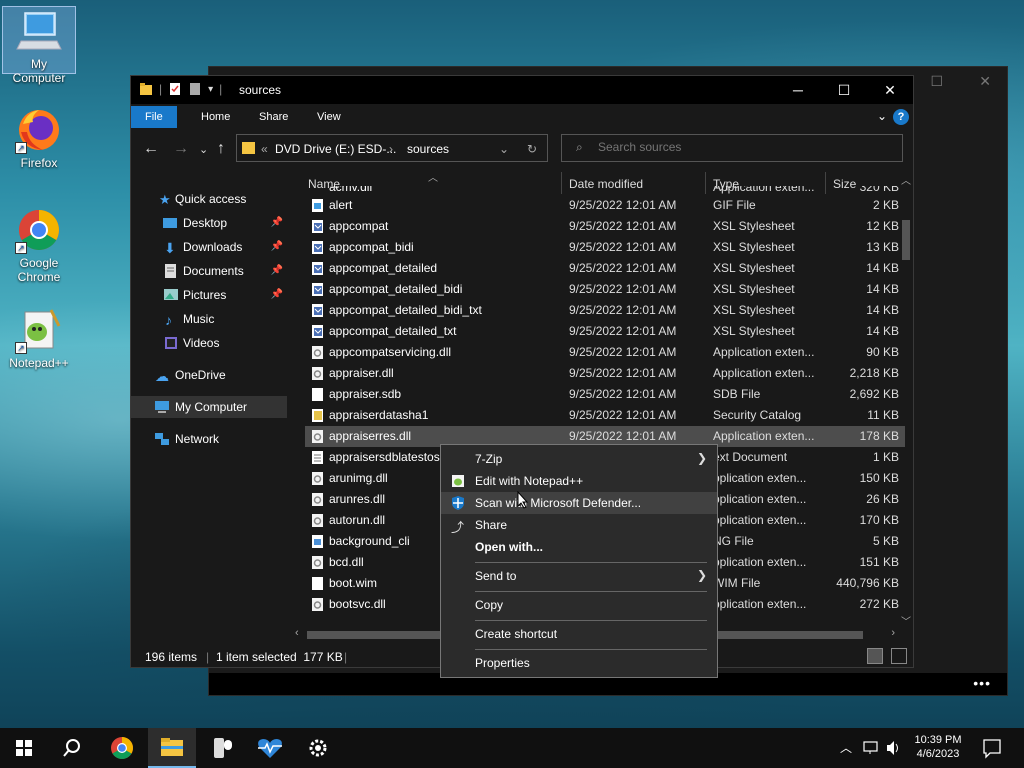  Describe the element at coordinates (885, 541) in the screenshot. I see `file-size: 5 KB` at that location.